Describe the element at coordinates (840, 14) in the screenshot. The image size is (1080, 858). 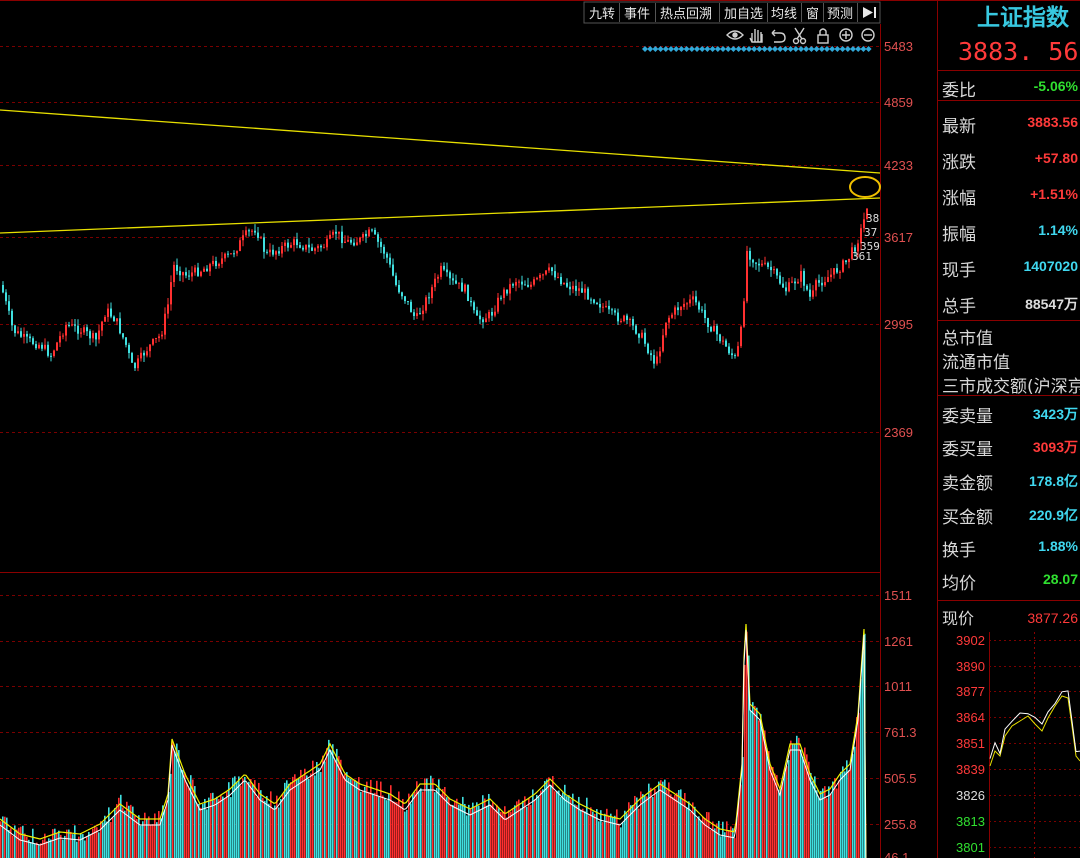
I see `forecast-button: 预测` at that location.